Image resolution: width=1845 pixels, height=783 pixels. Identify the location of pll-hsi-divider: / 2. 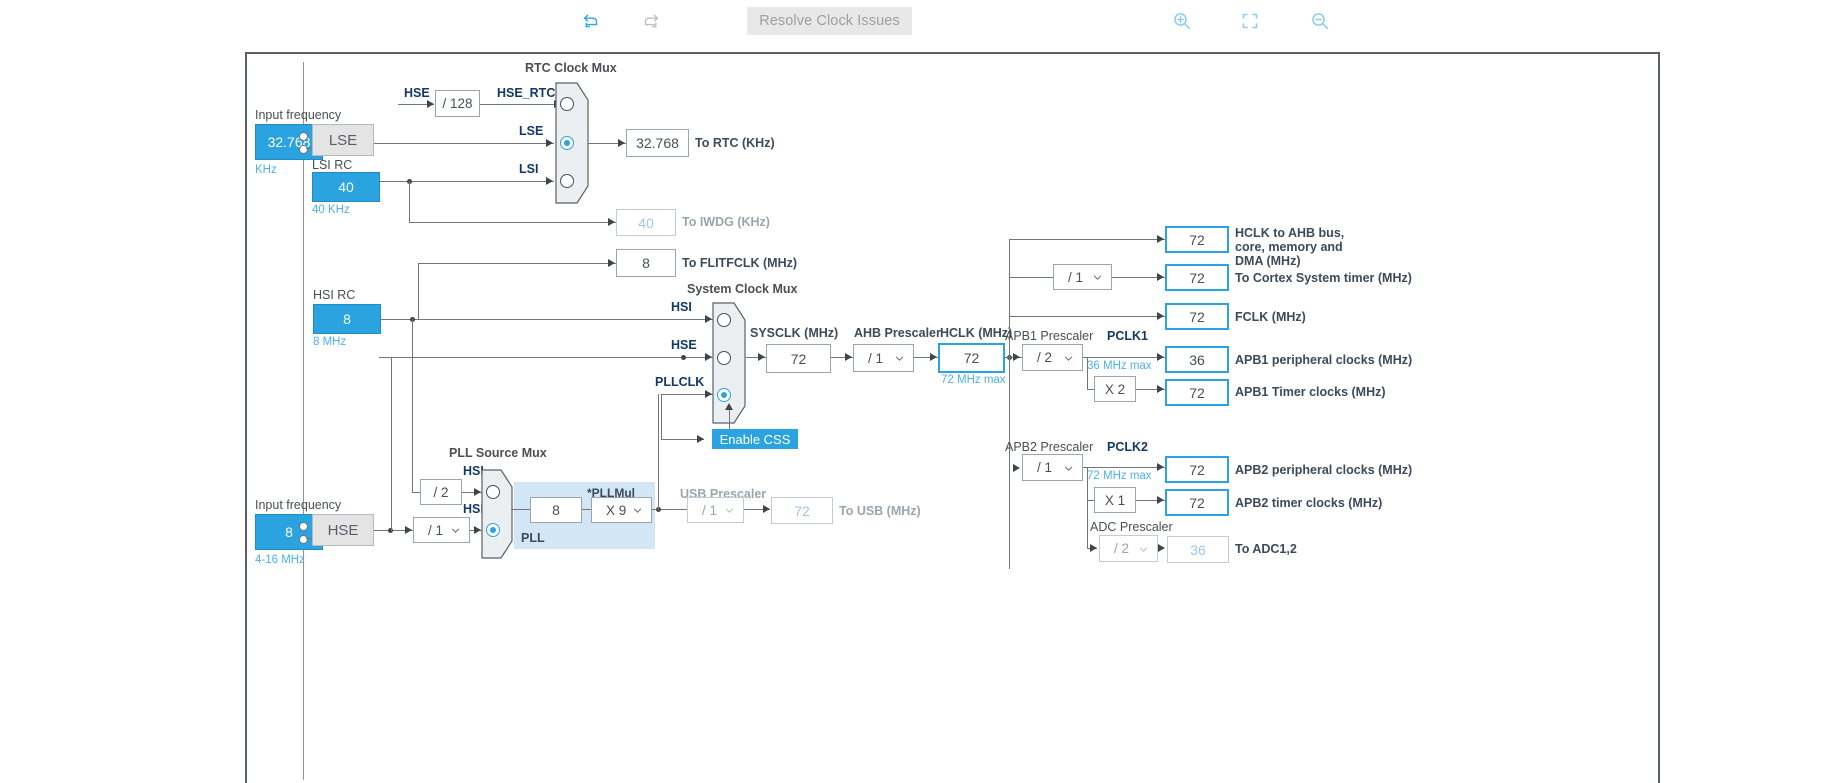
(441, 492).